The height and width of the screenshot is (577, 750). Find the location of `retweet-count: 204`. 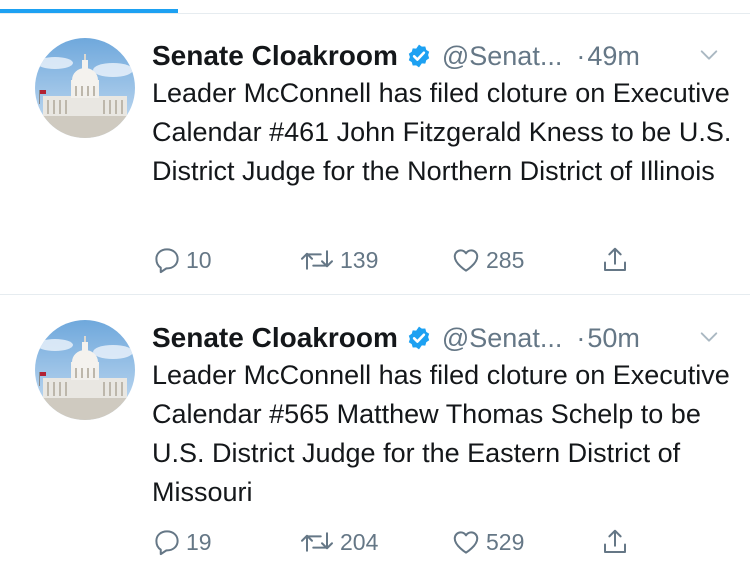

retweet-count: 204 is located at coordinates (359, 541).